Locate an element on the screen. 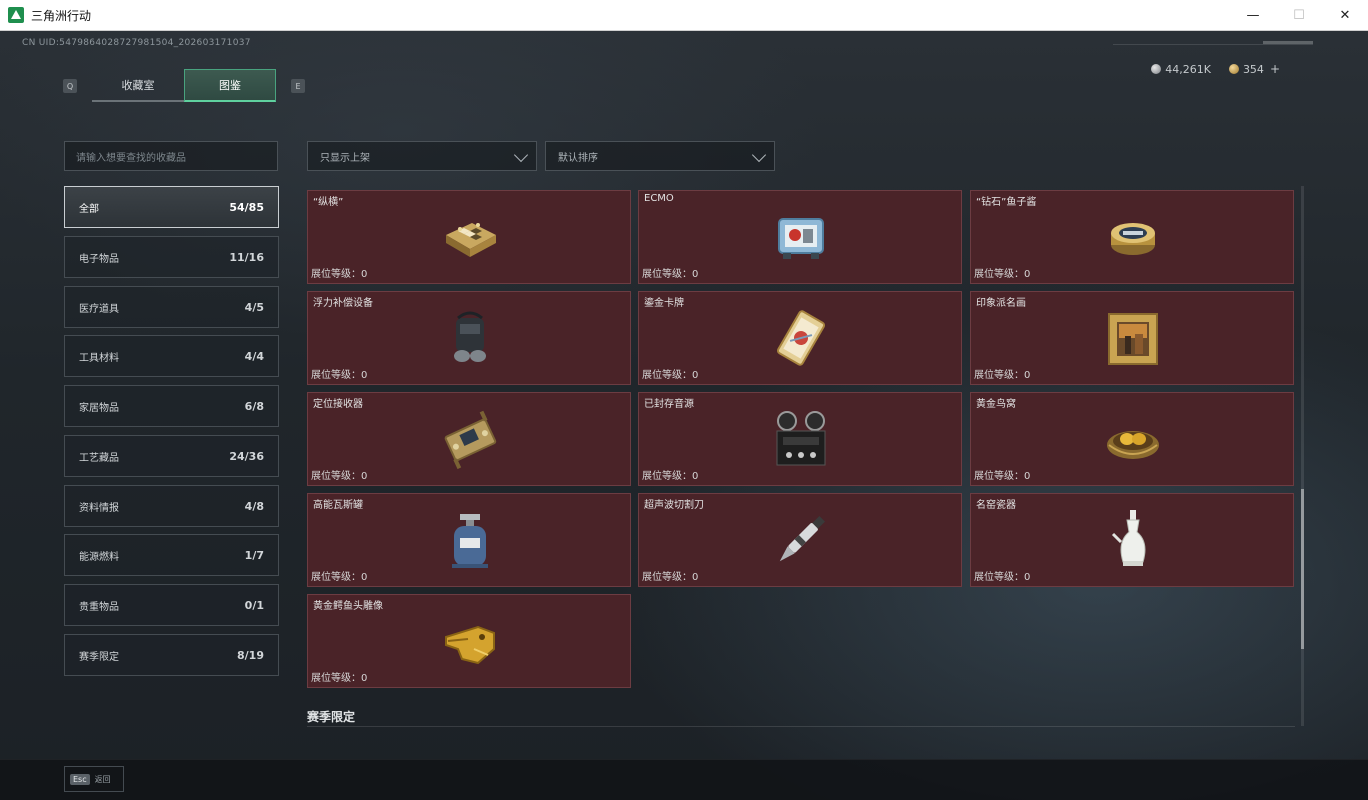  scrollbar-thumb is located at coordinates (1302, 569).